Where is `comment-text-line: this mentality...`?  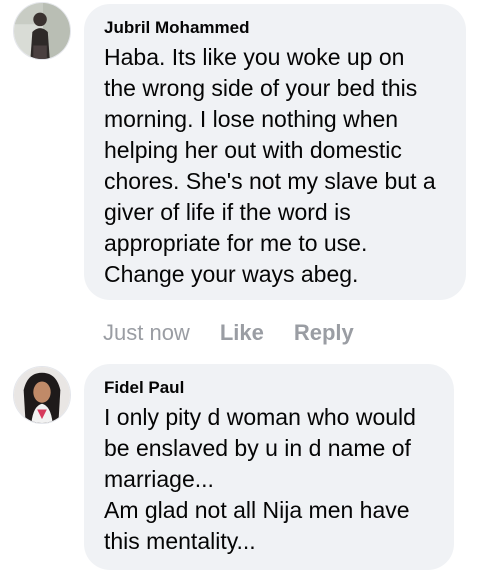
comment-text-line: this mentality... is located at coordinates (180, 541).